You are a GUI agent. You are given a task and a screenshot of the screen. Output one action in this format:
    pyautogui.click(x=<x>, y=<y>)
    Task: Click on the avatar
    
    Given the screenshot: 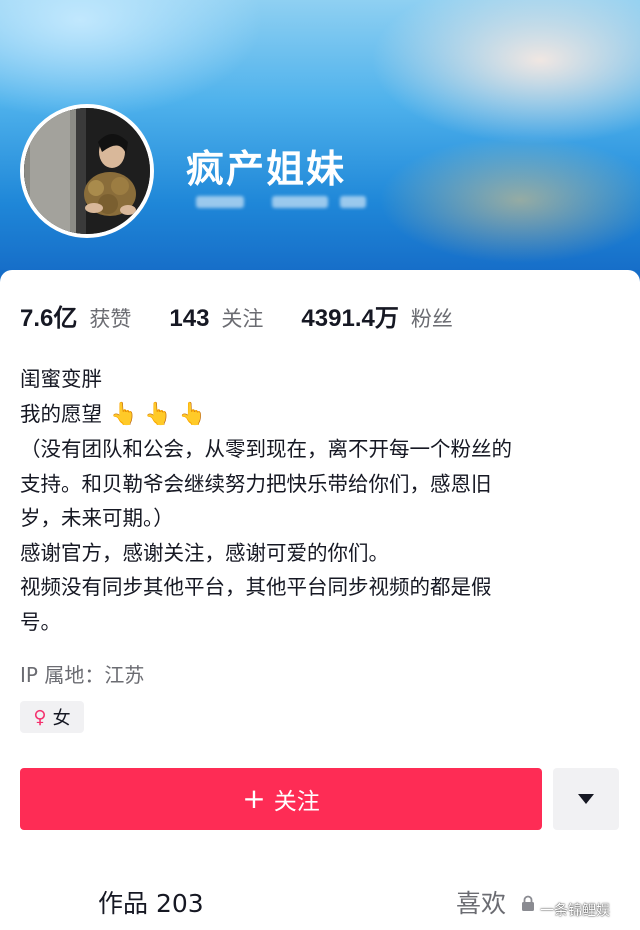 What is the action you would take?
    pyautogui.click(x=87, y=171)
    